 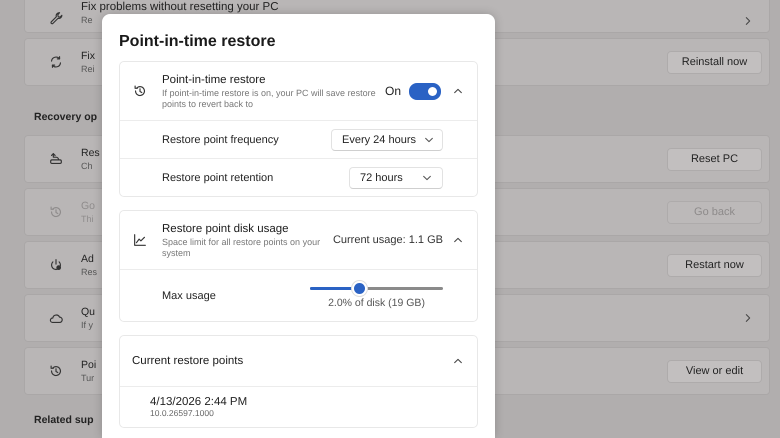 What do you see at coordinates (88, 69) in the screenshot?
I see `card-subtitle: Rei` at bounding box center [88, 69].